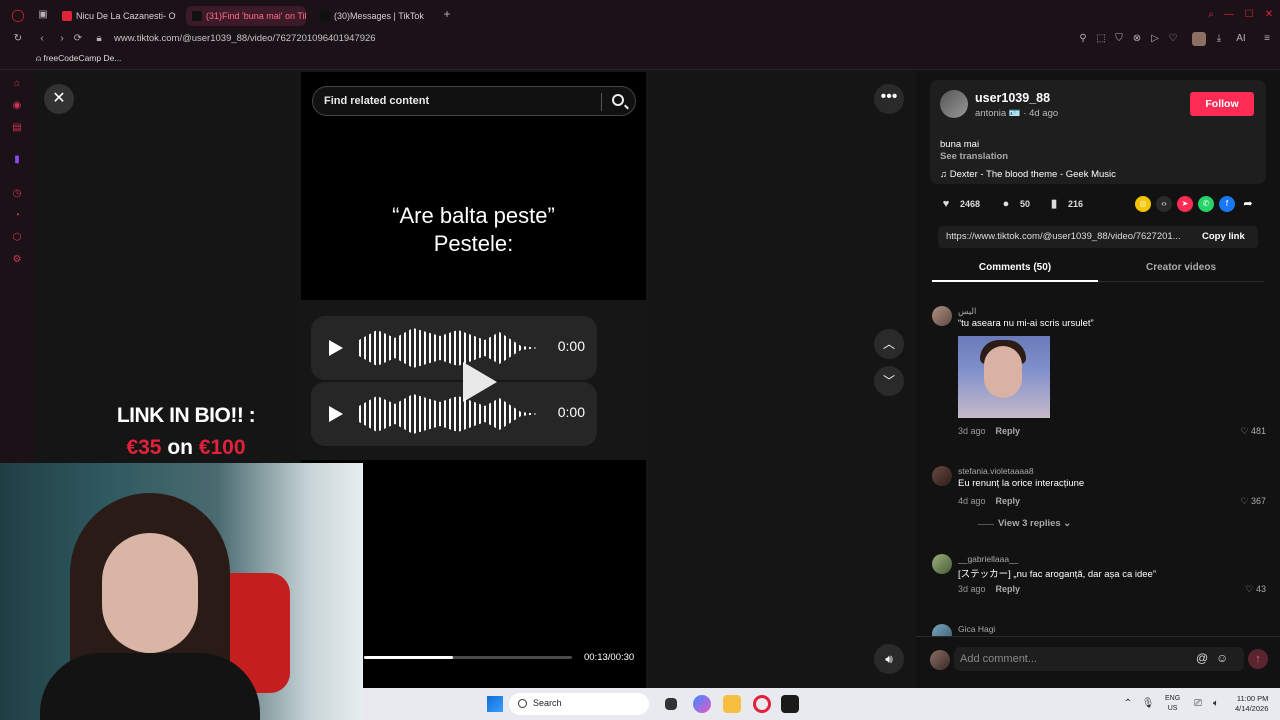  I want to click on tray-chevron-icon: ⌃, so click(1128, 704).